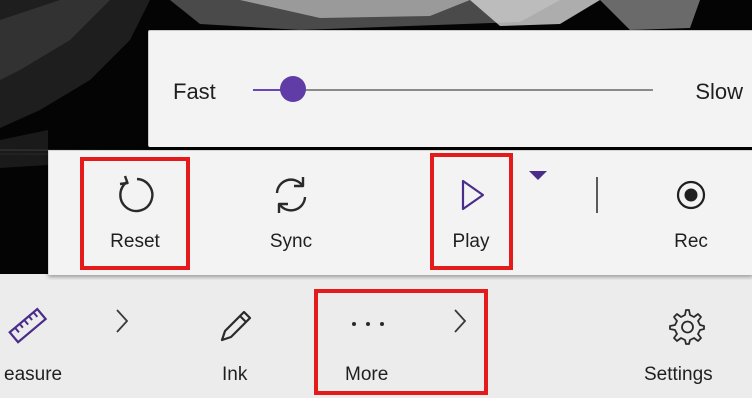  I want to click on more-dots-icon, so click(368, 326).